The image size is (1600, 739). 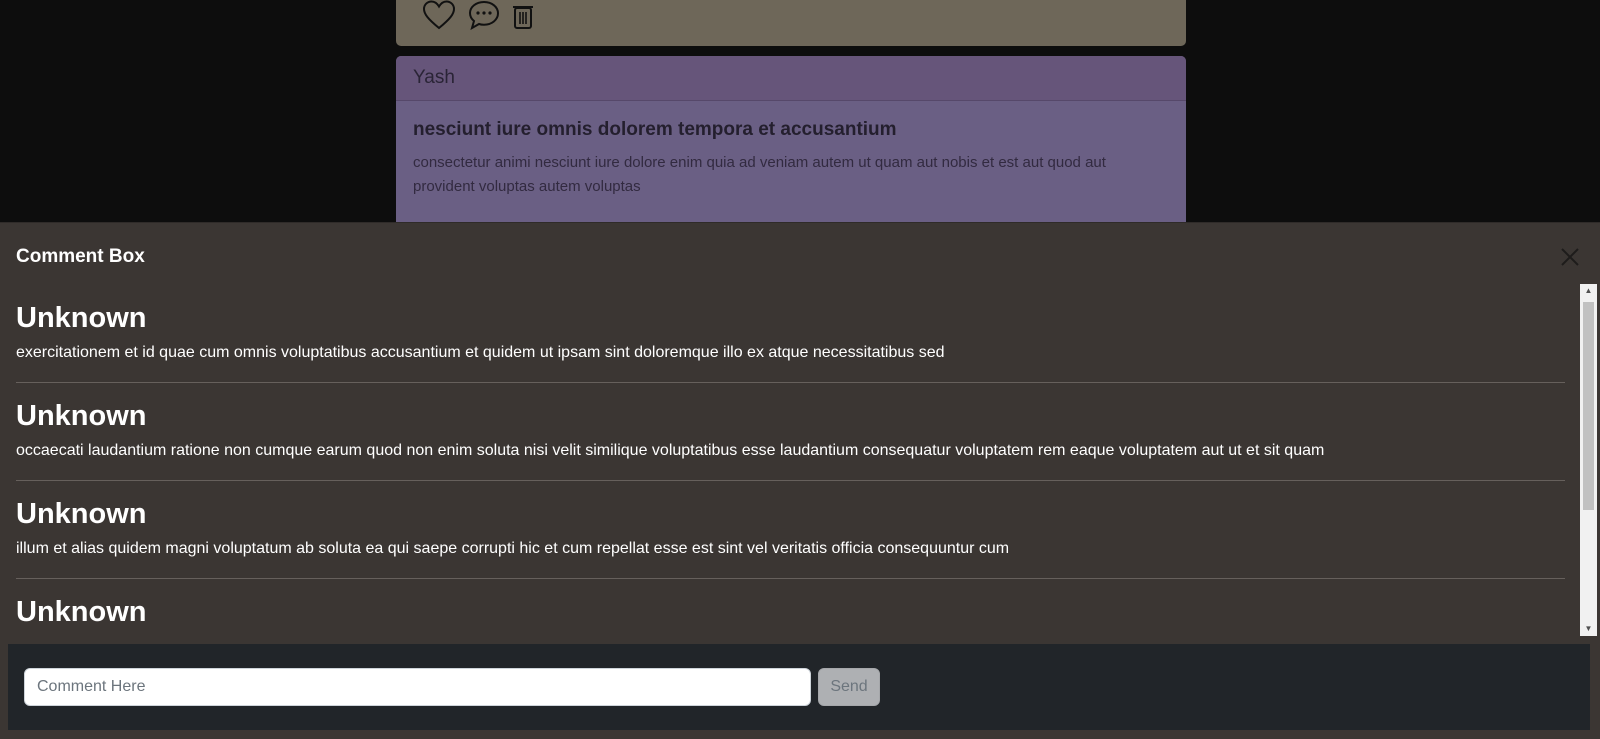 What do you see at coordinates (80, 256) in the screenshot?
I see `comment-box-title: Comment Box` at bounding box center [80, 256].